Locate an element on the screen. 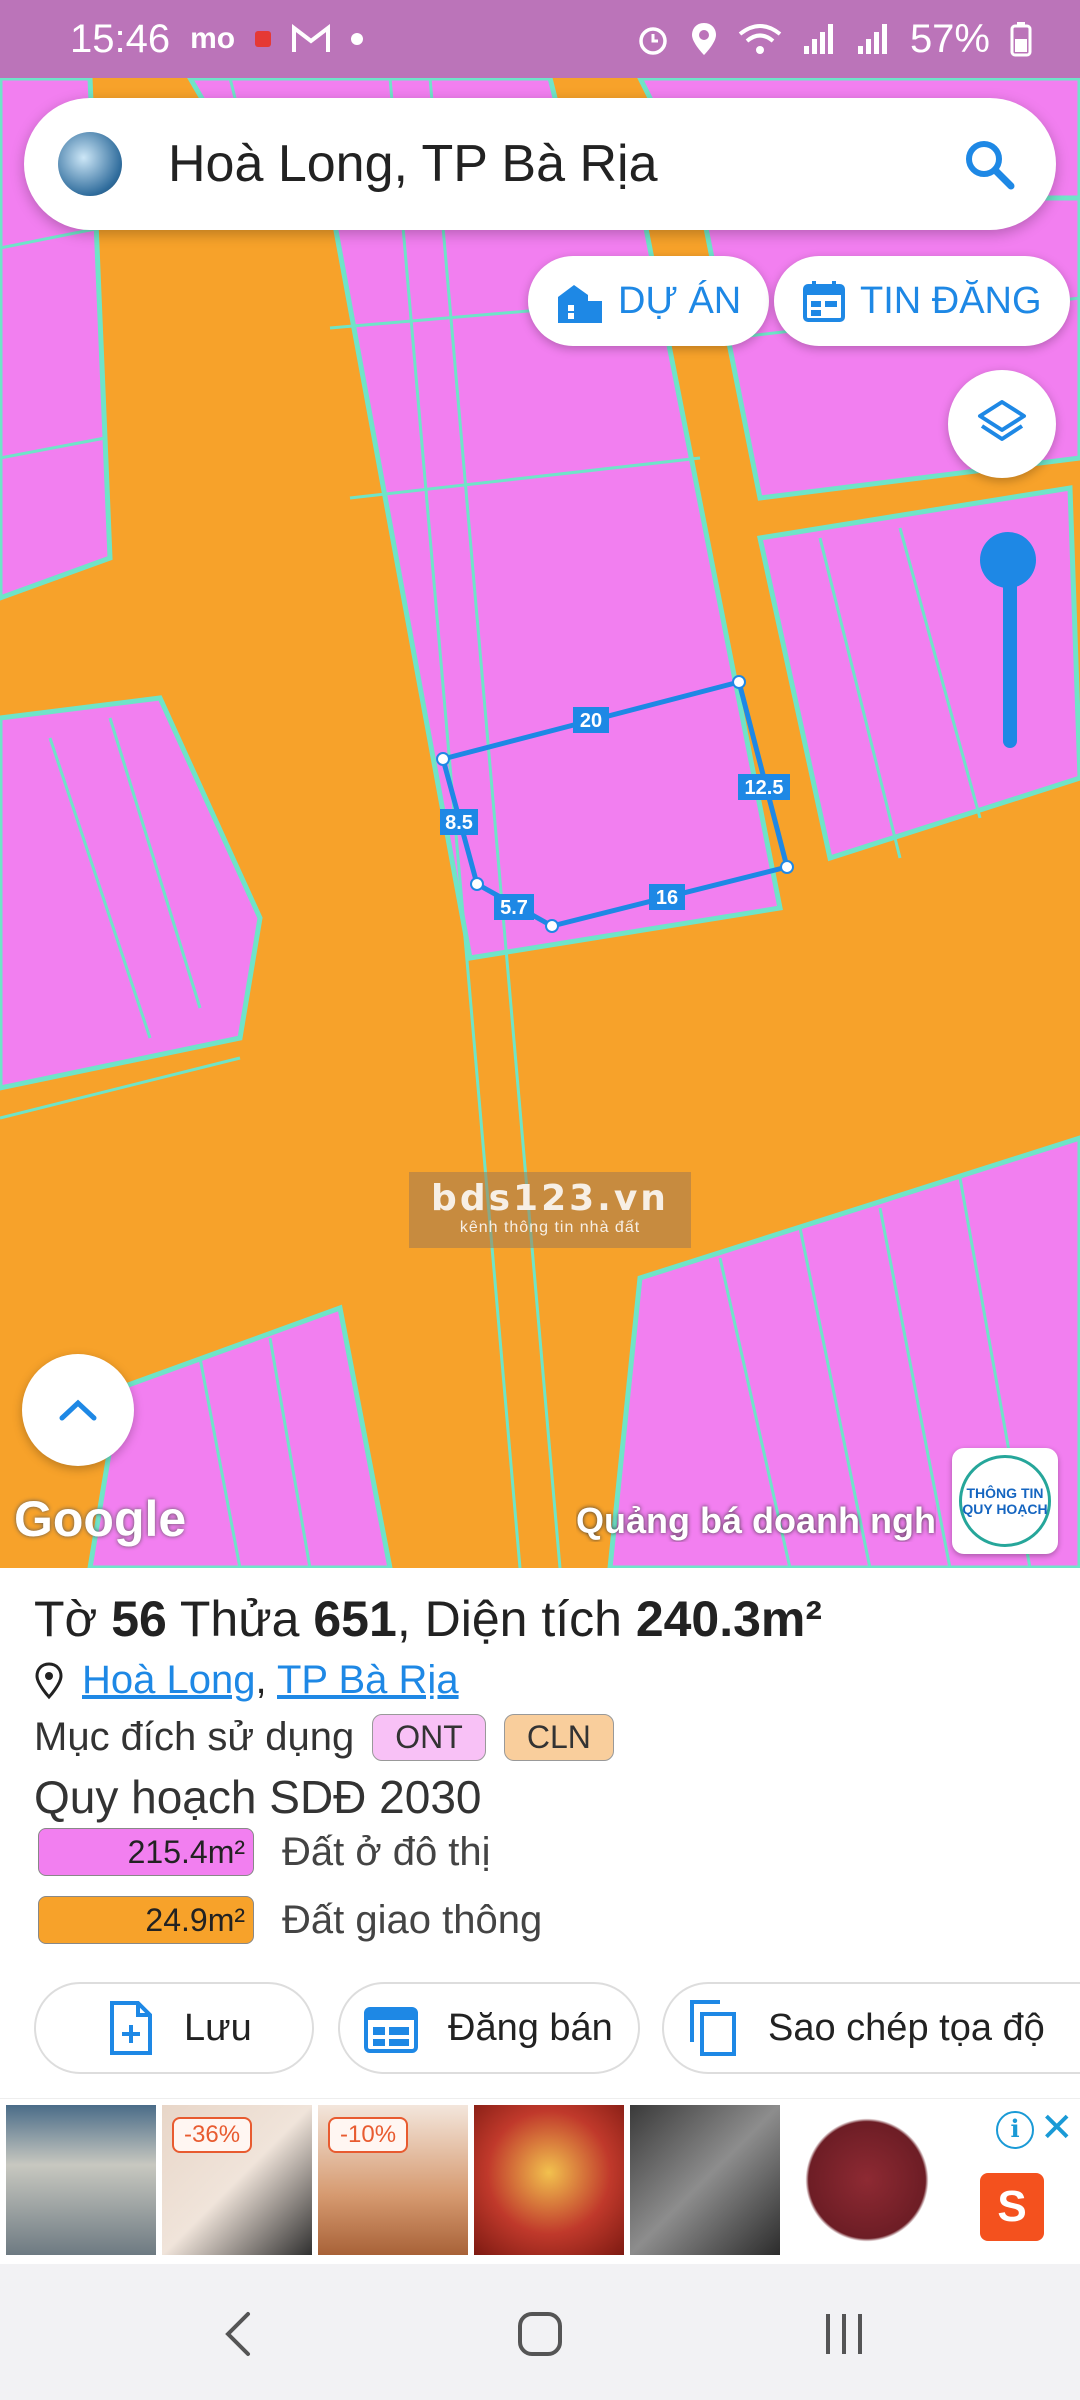 This screenshot has width=1080, height=2400. watermark: bds123.vn kênh thông tin nhà đất is located at coordinates (550, 1210).